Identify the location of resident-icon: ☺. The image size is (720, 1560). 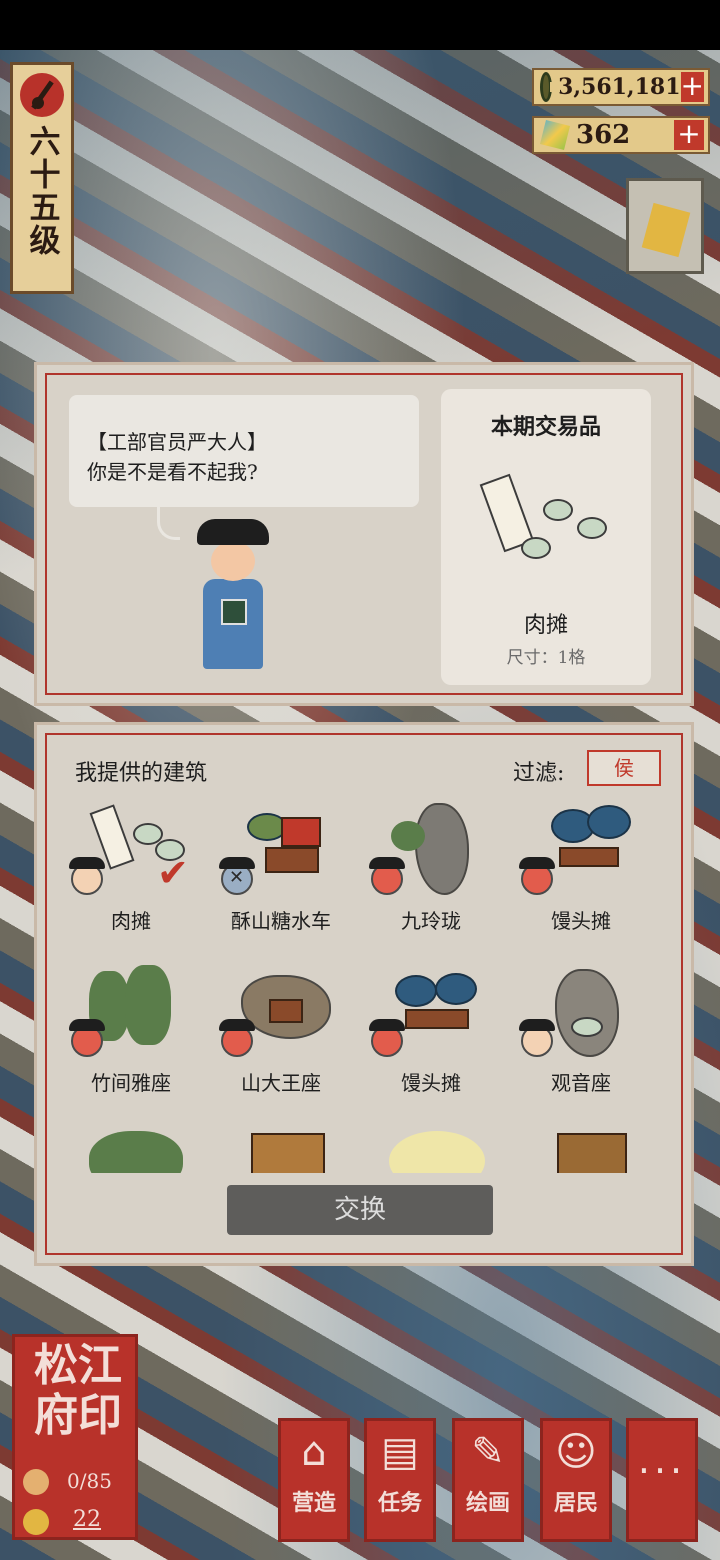
(576, 1452).